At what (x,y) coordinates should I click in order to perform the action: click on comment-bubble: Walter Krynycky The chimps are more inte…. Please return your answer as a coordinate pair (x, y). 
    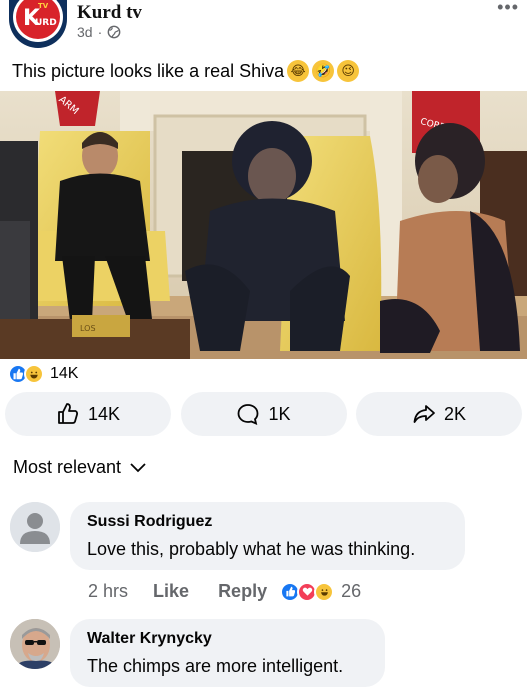
    Looking at the image, I should click on (227, 653).